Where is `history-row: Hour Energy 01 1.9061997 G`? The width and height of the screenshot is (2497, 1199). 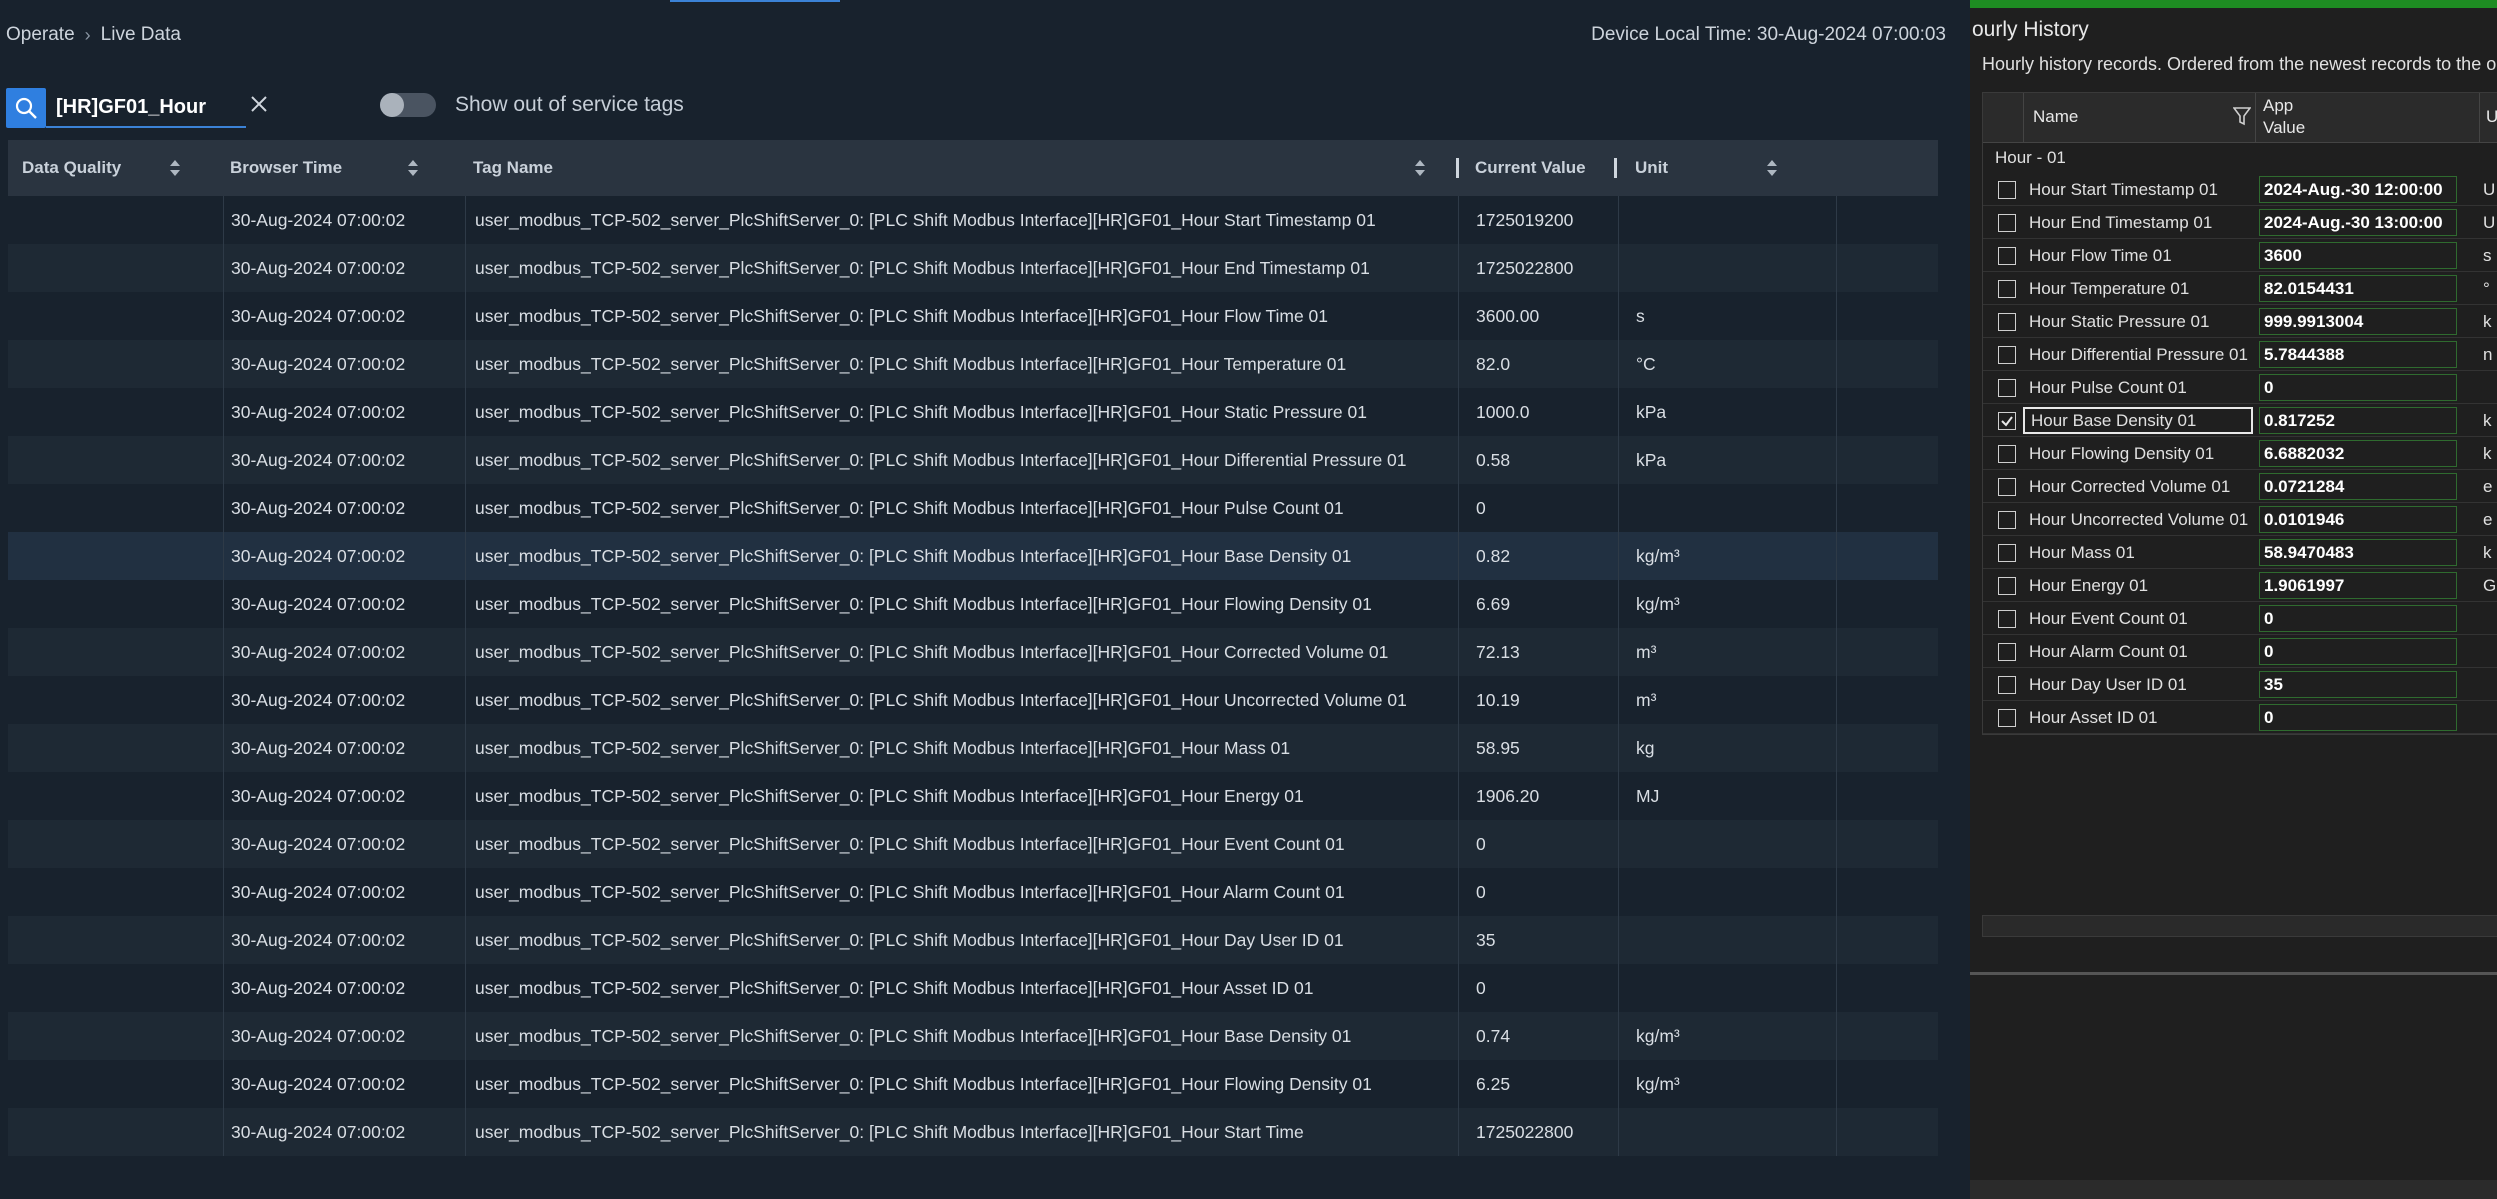
history-row: Hour Energy 01 1.9061997 G is located at coordinates (2240, 585).